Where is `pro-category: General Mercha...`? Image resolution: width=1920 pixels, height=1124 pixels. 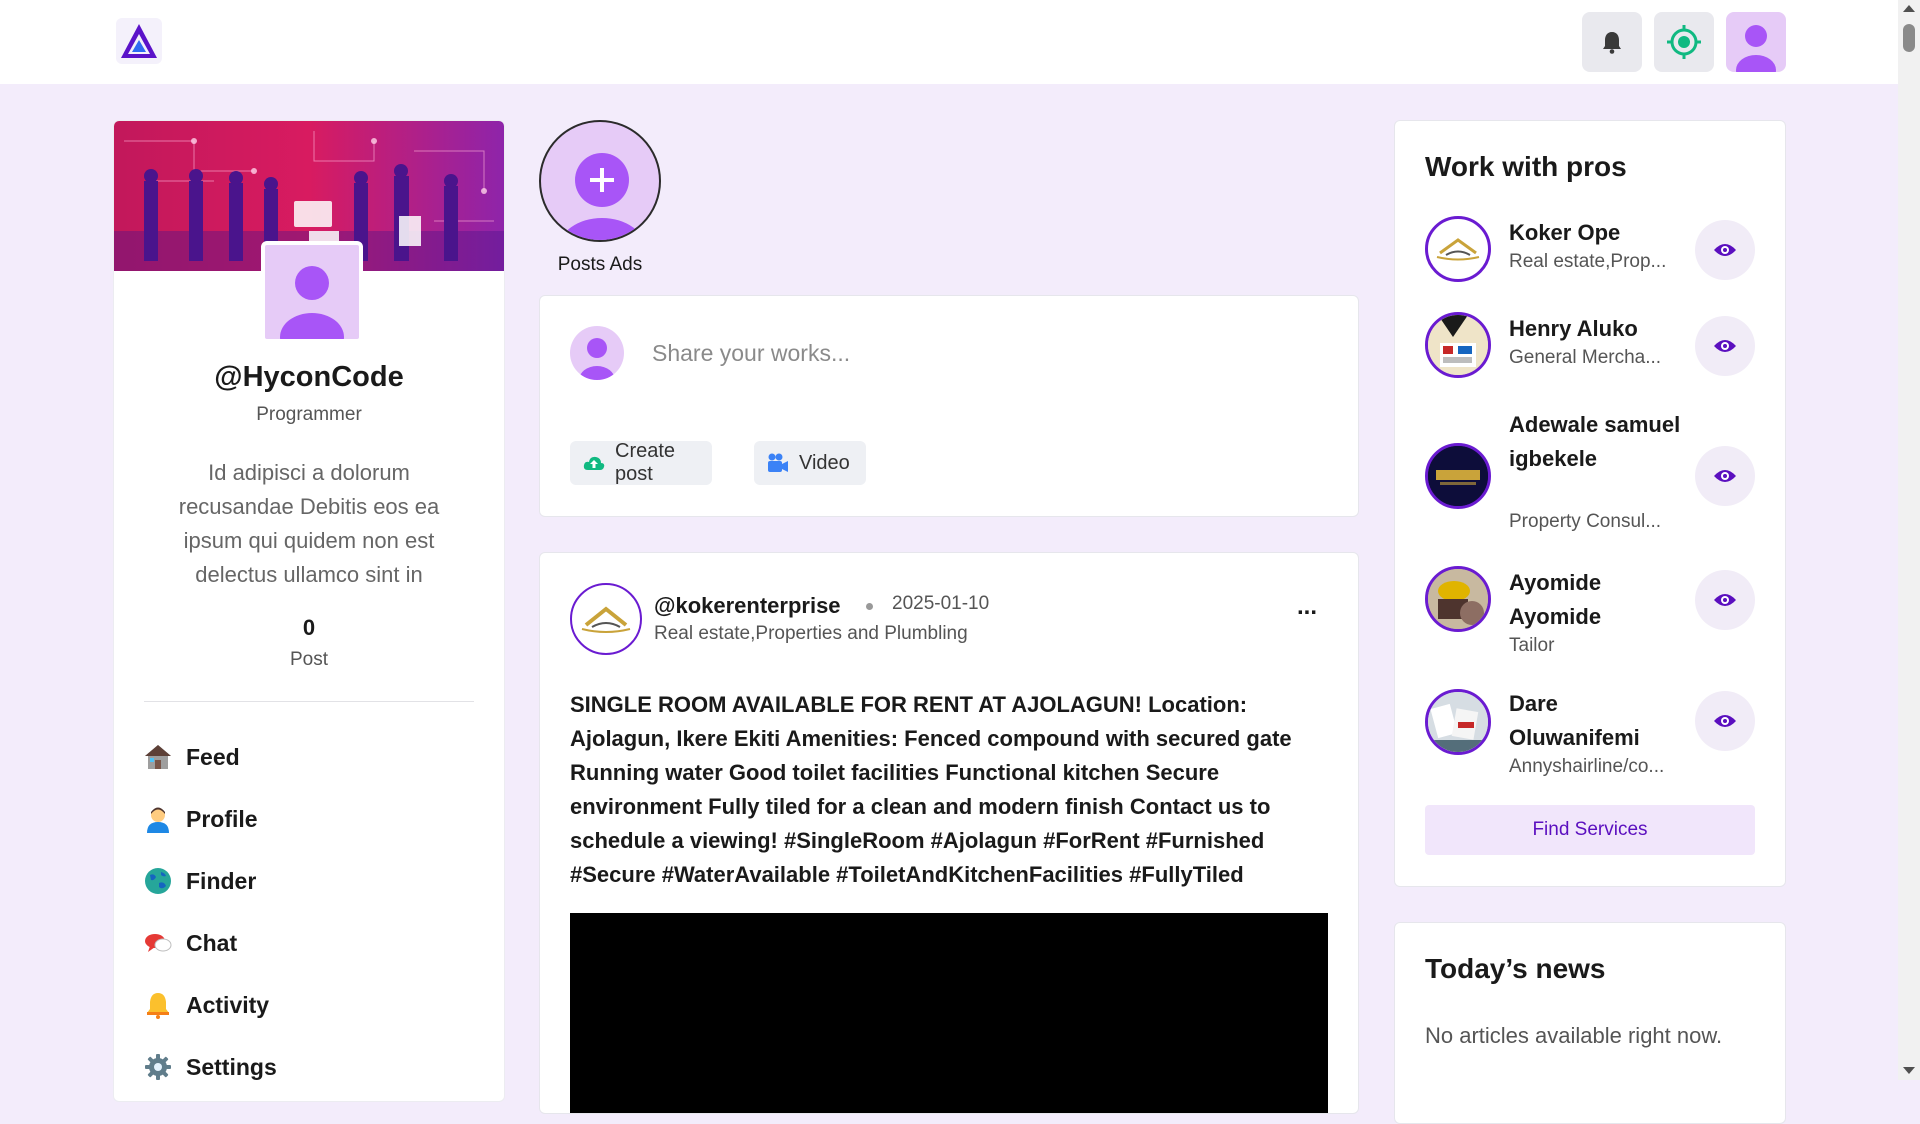
pro-category: General Mercha... is located at coordinates (1585, 357).